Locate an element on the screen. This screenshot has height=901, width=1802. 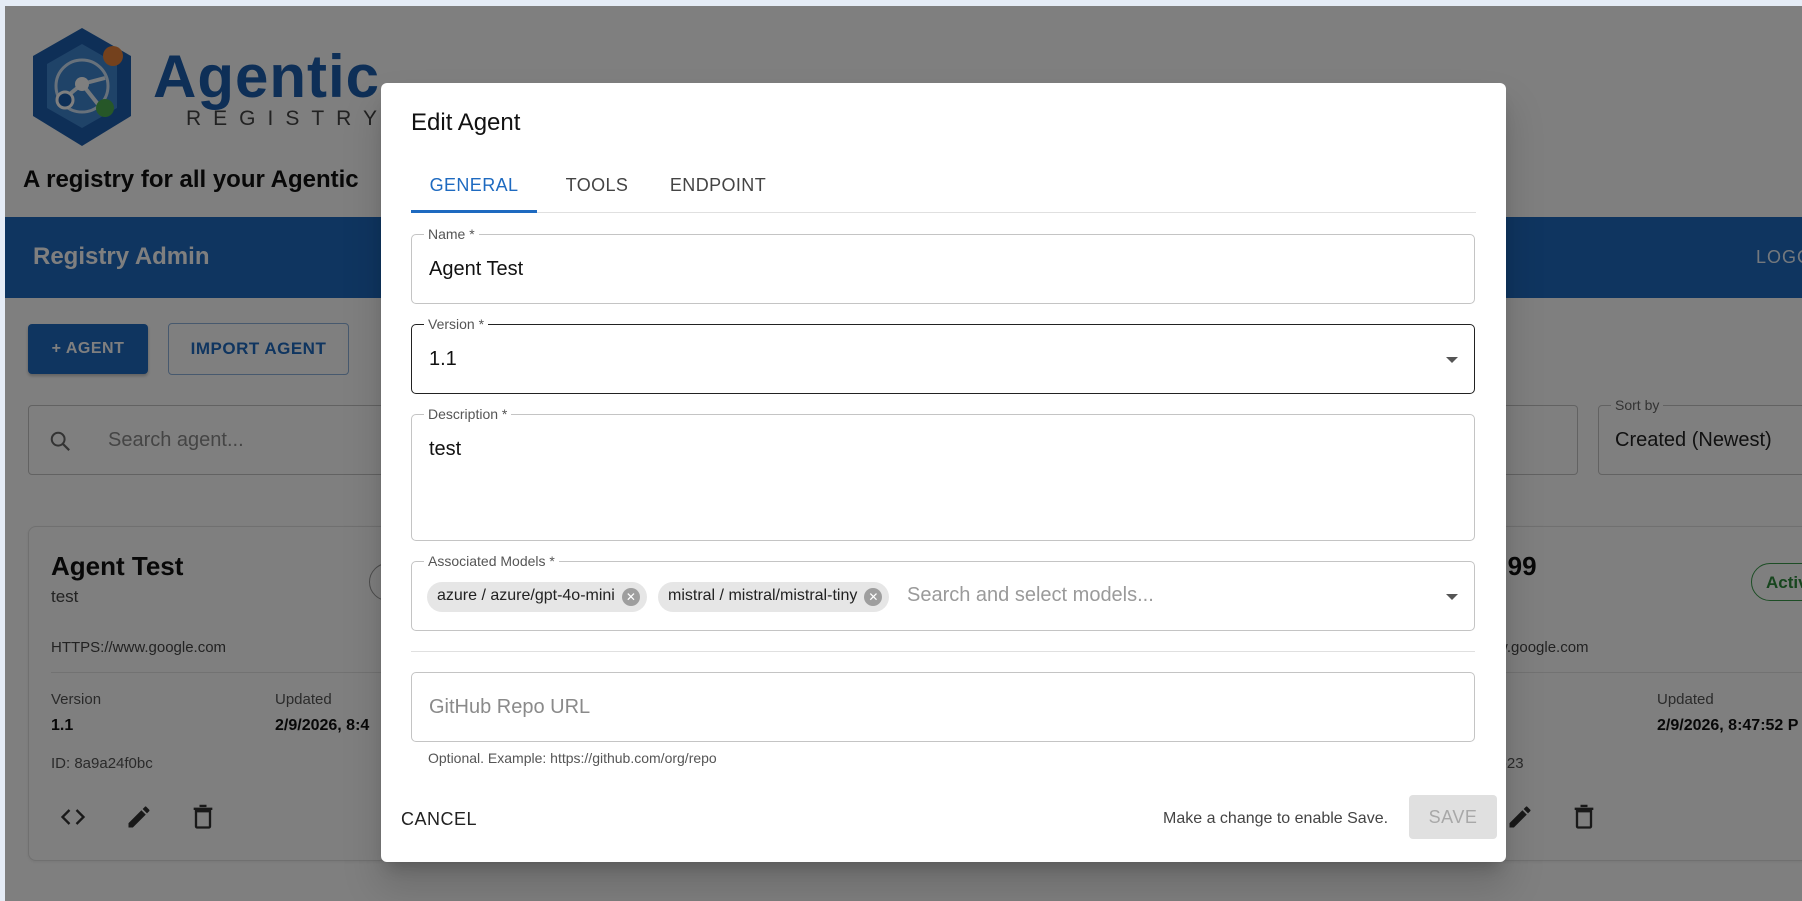
model-chip: azure / azure/gpt-4o-mini ✕ is located at coordinates (537, 597).